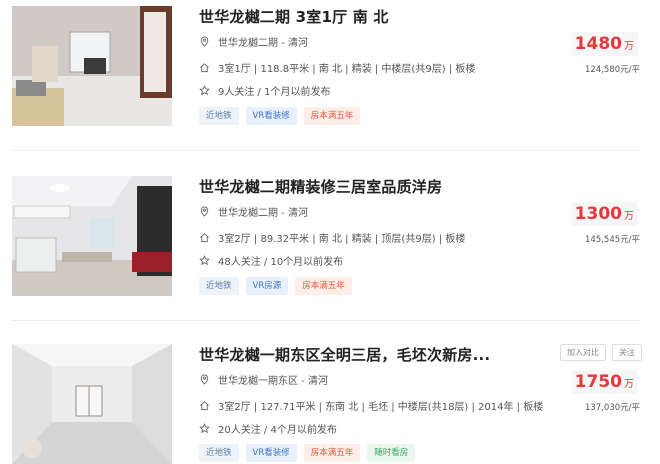  I want to click on tag-vr: VR房源, so click(267, 286).